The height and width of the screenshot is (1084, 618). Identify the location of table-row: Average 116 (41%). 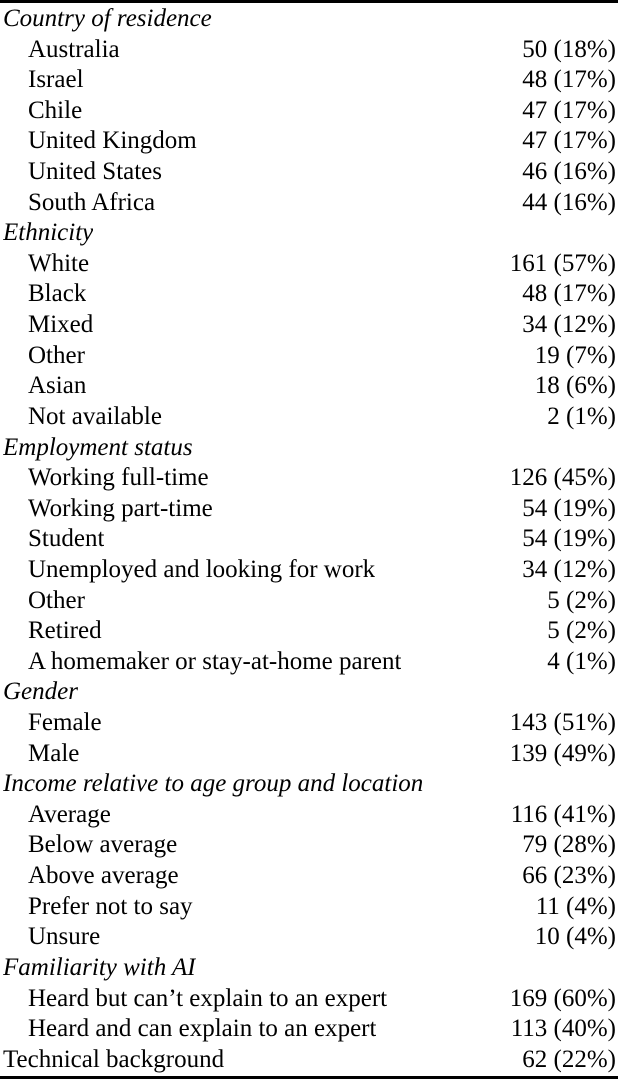
(309, 815).